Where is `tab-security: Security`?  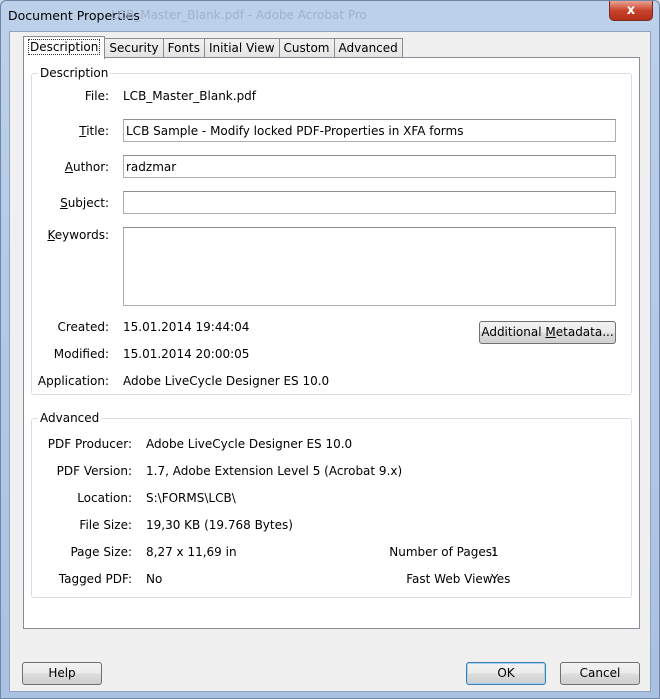
tab-security: Security is located at coordinates (134, 48).